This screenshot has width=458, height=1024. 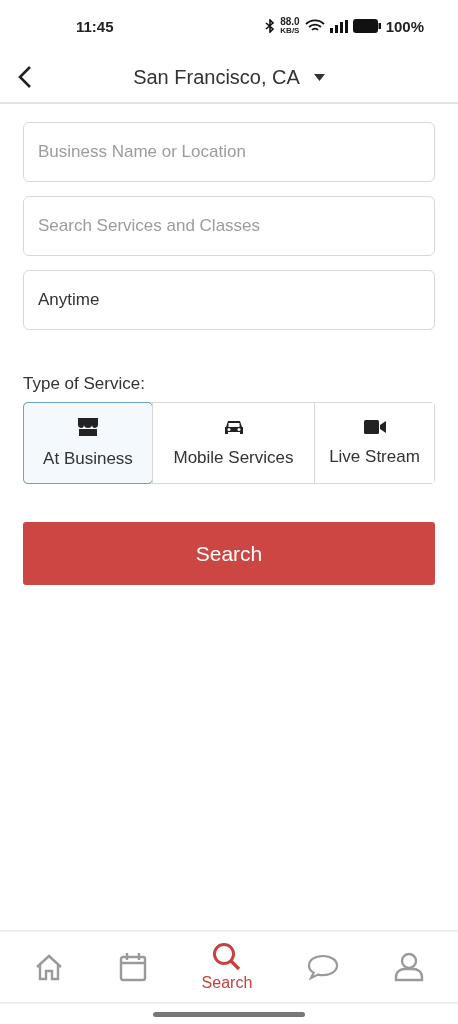 What do you see at coordinates (88, 443) in the screenshot?
I see `service-type-option: At Business` at bounding box center [88, 443].